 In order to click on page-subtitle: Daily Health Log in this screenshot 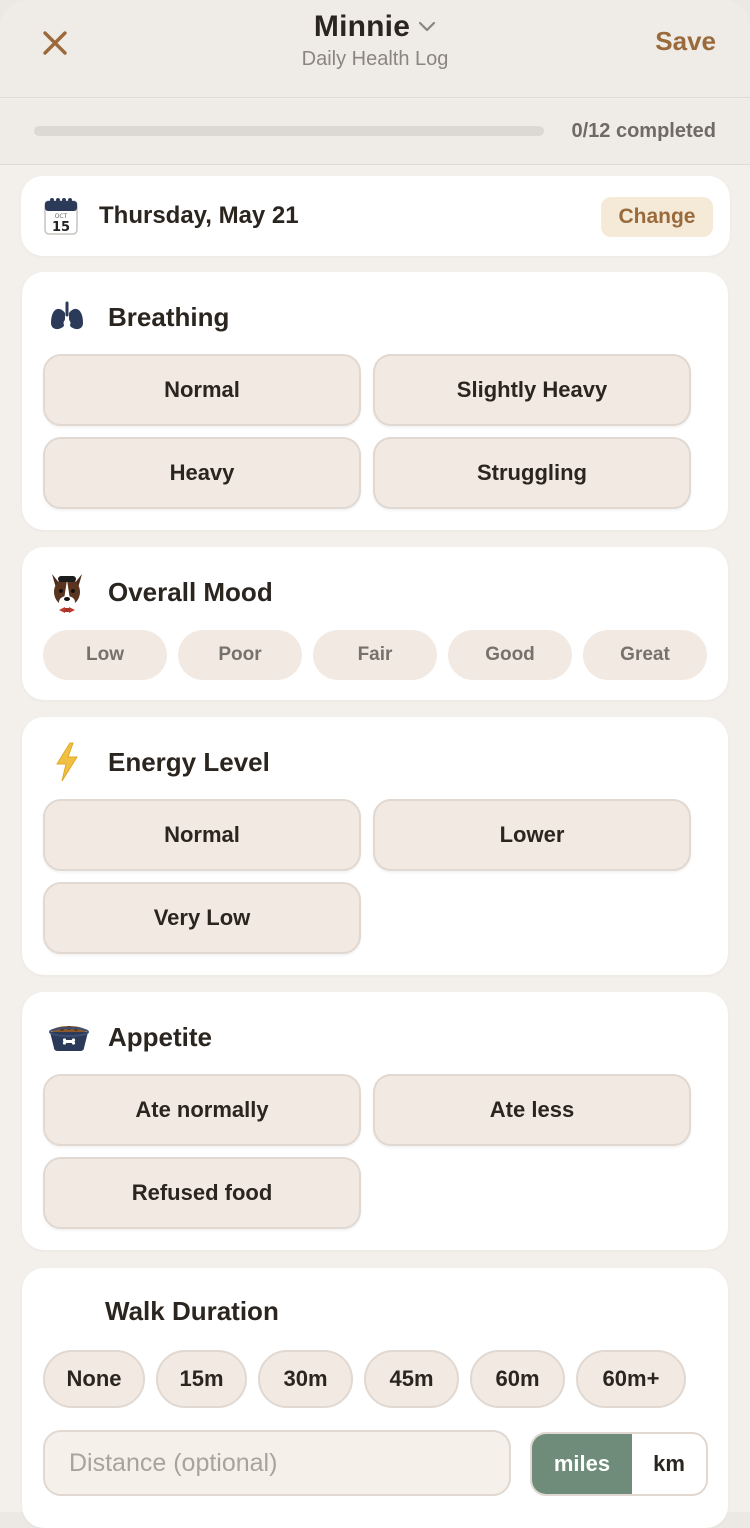, I will do `click(375, 59)`.